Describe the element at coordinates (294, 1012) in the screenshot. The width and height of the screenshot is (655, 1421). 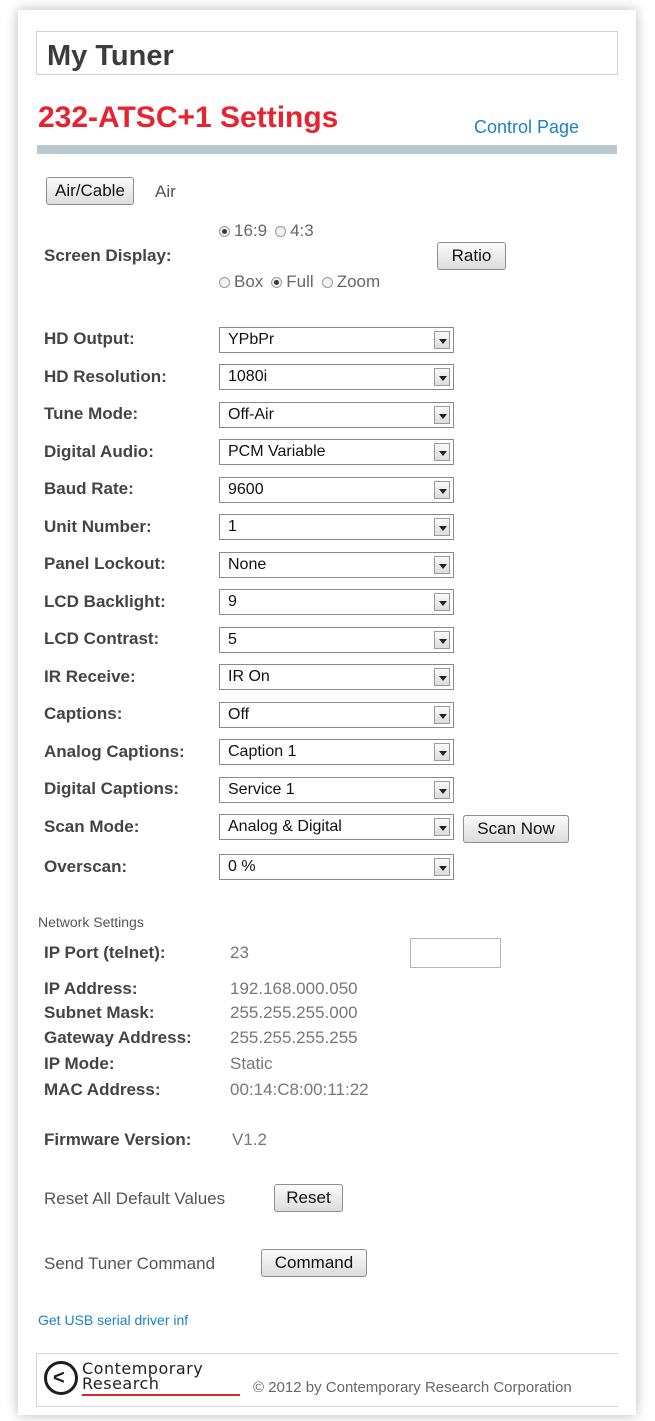
I see `subnet-mask-value: 255.255.255.000` at that location.